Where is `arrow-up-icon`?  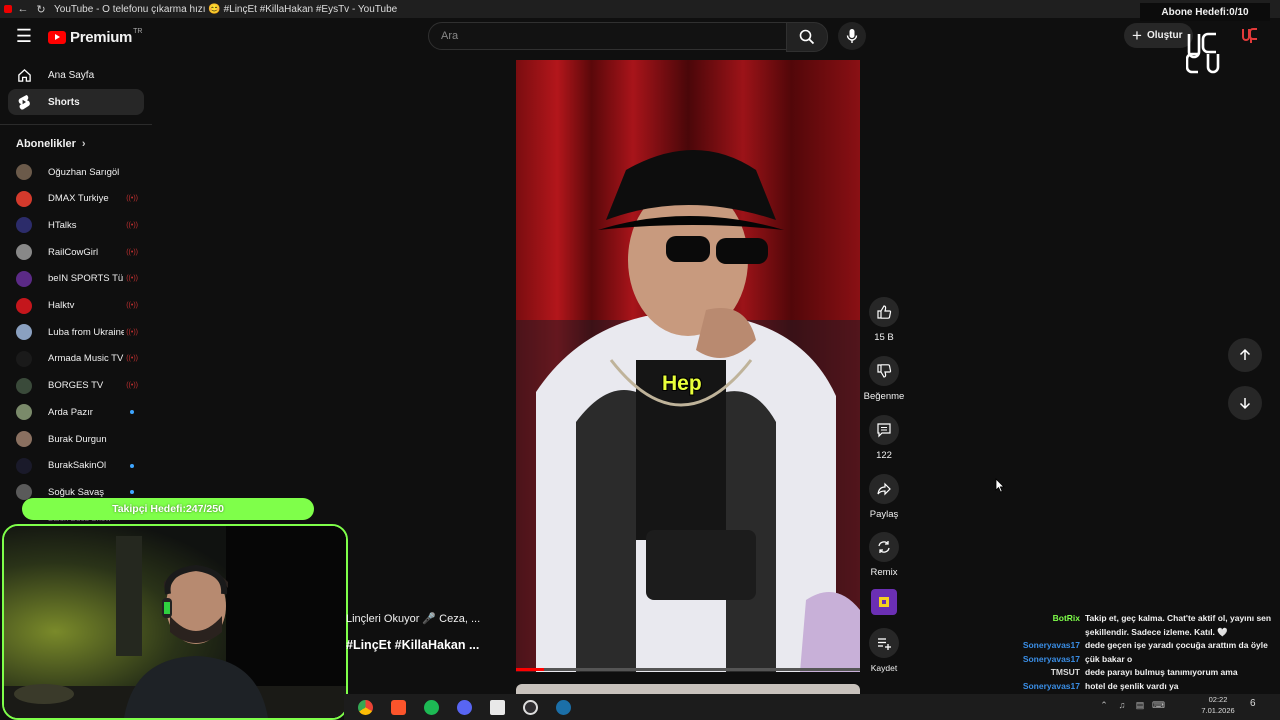 arrow-up-icon is located at coordinates (1245, 354).